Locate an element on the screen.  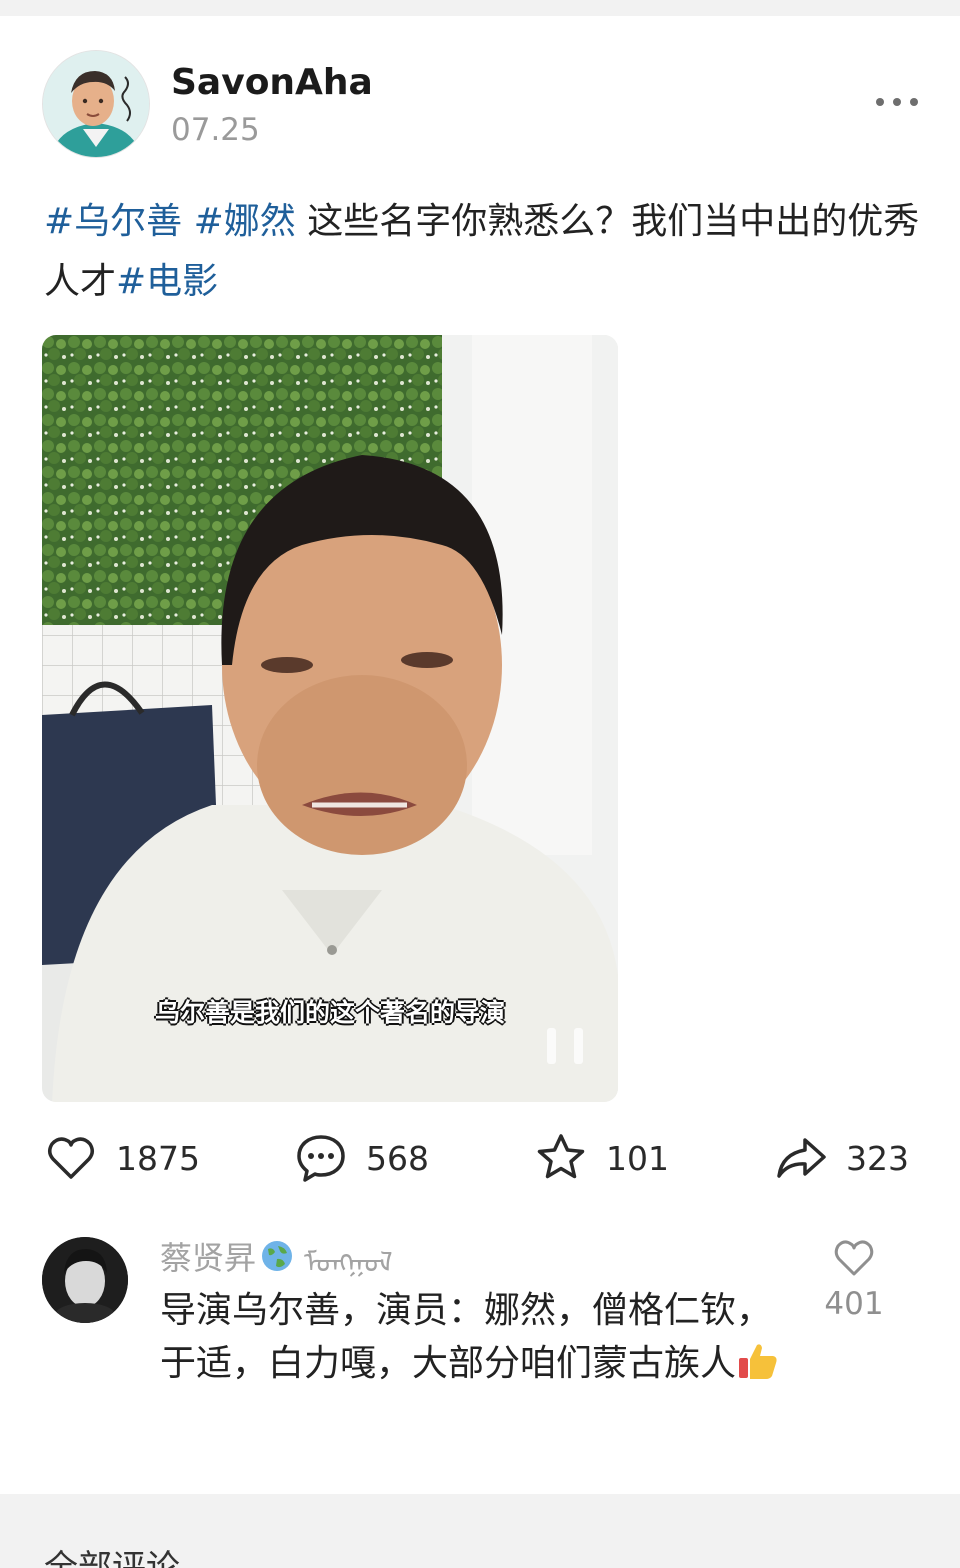
commenter-name-row: 蔡贤昇 ᠮᠣᠩᠭᠣᠯ is located at coordinates (276, 1256).